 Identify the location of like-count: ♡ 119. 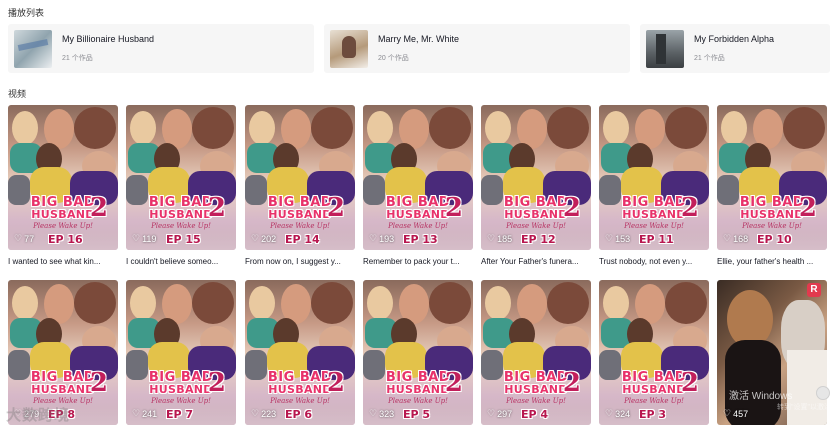
(144, 238).